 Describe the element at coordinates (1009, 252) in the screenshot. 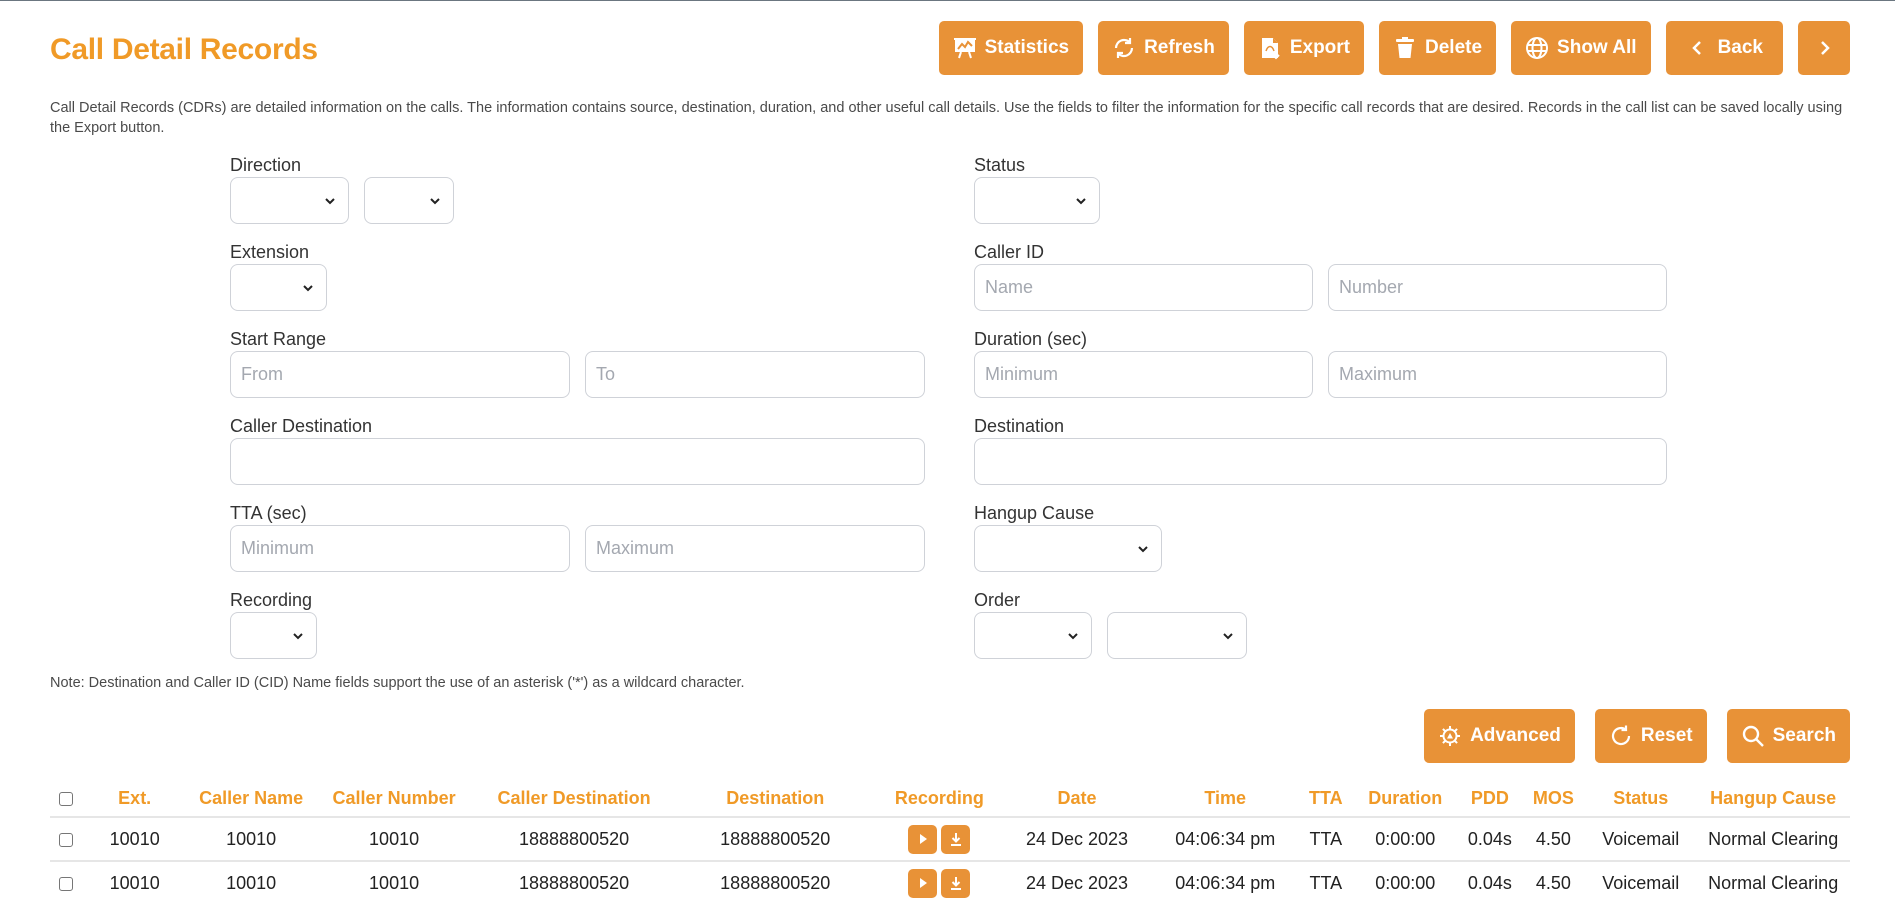

I see `caller-id-label: Caller ID` at that location.